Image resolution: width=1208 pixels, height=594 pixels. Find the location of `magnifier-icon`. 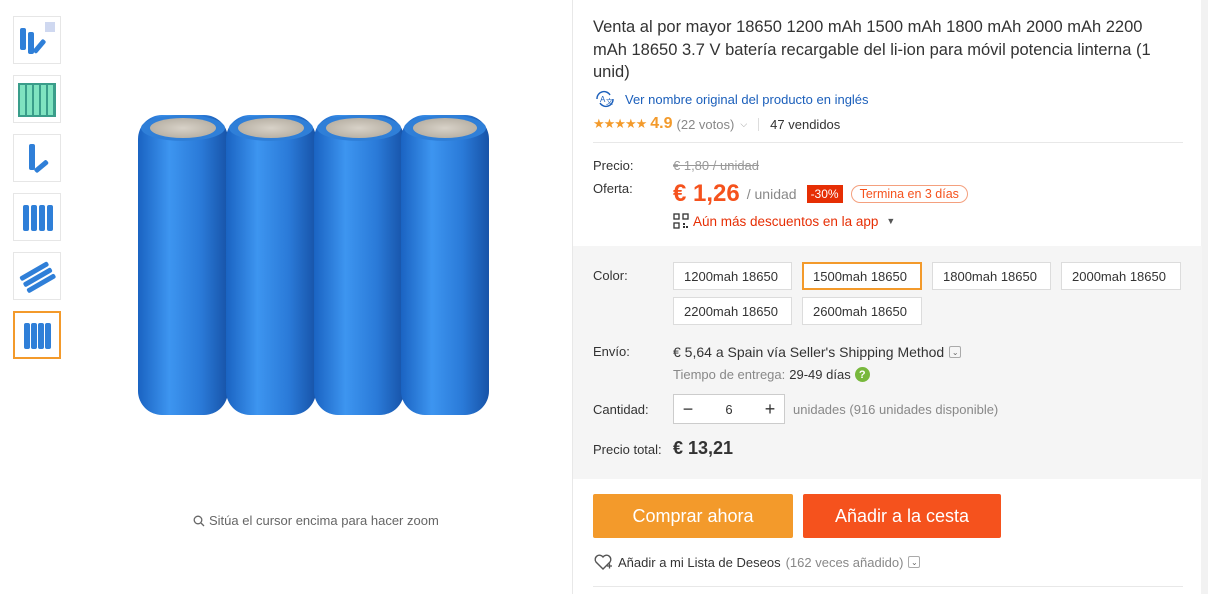

magnifier-icon is located at coordinates (199, 520).